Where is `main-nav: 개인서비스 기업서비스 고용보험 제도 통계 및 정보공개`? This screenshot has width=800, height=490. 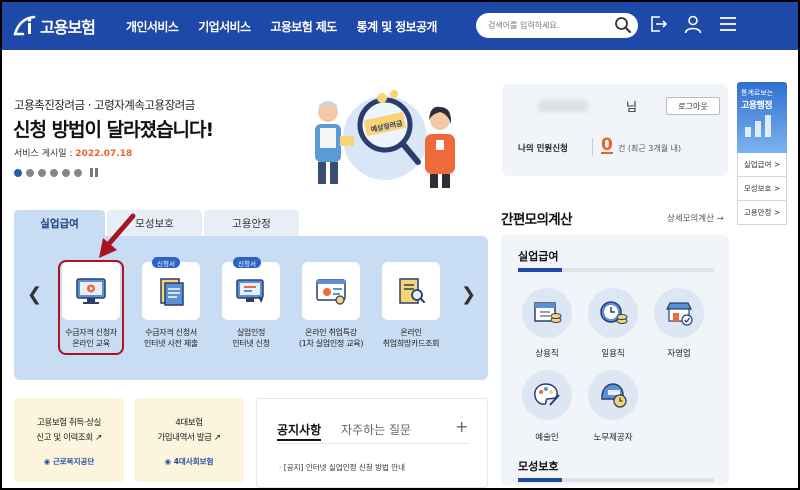
main-nav: 개인서비스 기업서비스 고용보험 제도 통계 및 정보공개 is located at coordinates (281, 26).